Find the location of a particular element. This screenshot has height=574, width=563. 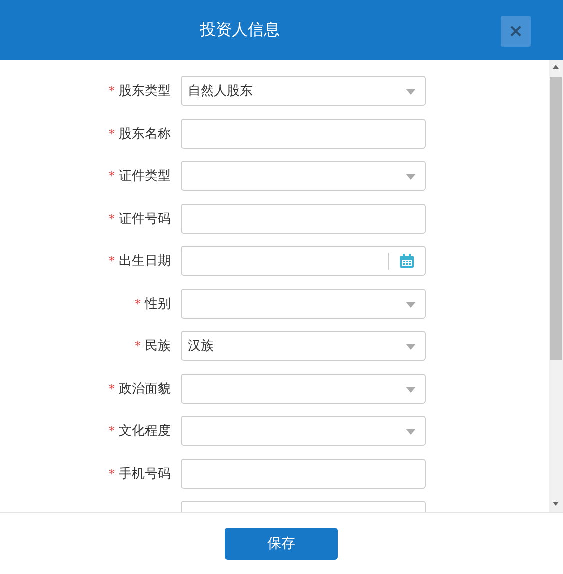

save-button: 保存 is located at coordinates (281, 544).